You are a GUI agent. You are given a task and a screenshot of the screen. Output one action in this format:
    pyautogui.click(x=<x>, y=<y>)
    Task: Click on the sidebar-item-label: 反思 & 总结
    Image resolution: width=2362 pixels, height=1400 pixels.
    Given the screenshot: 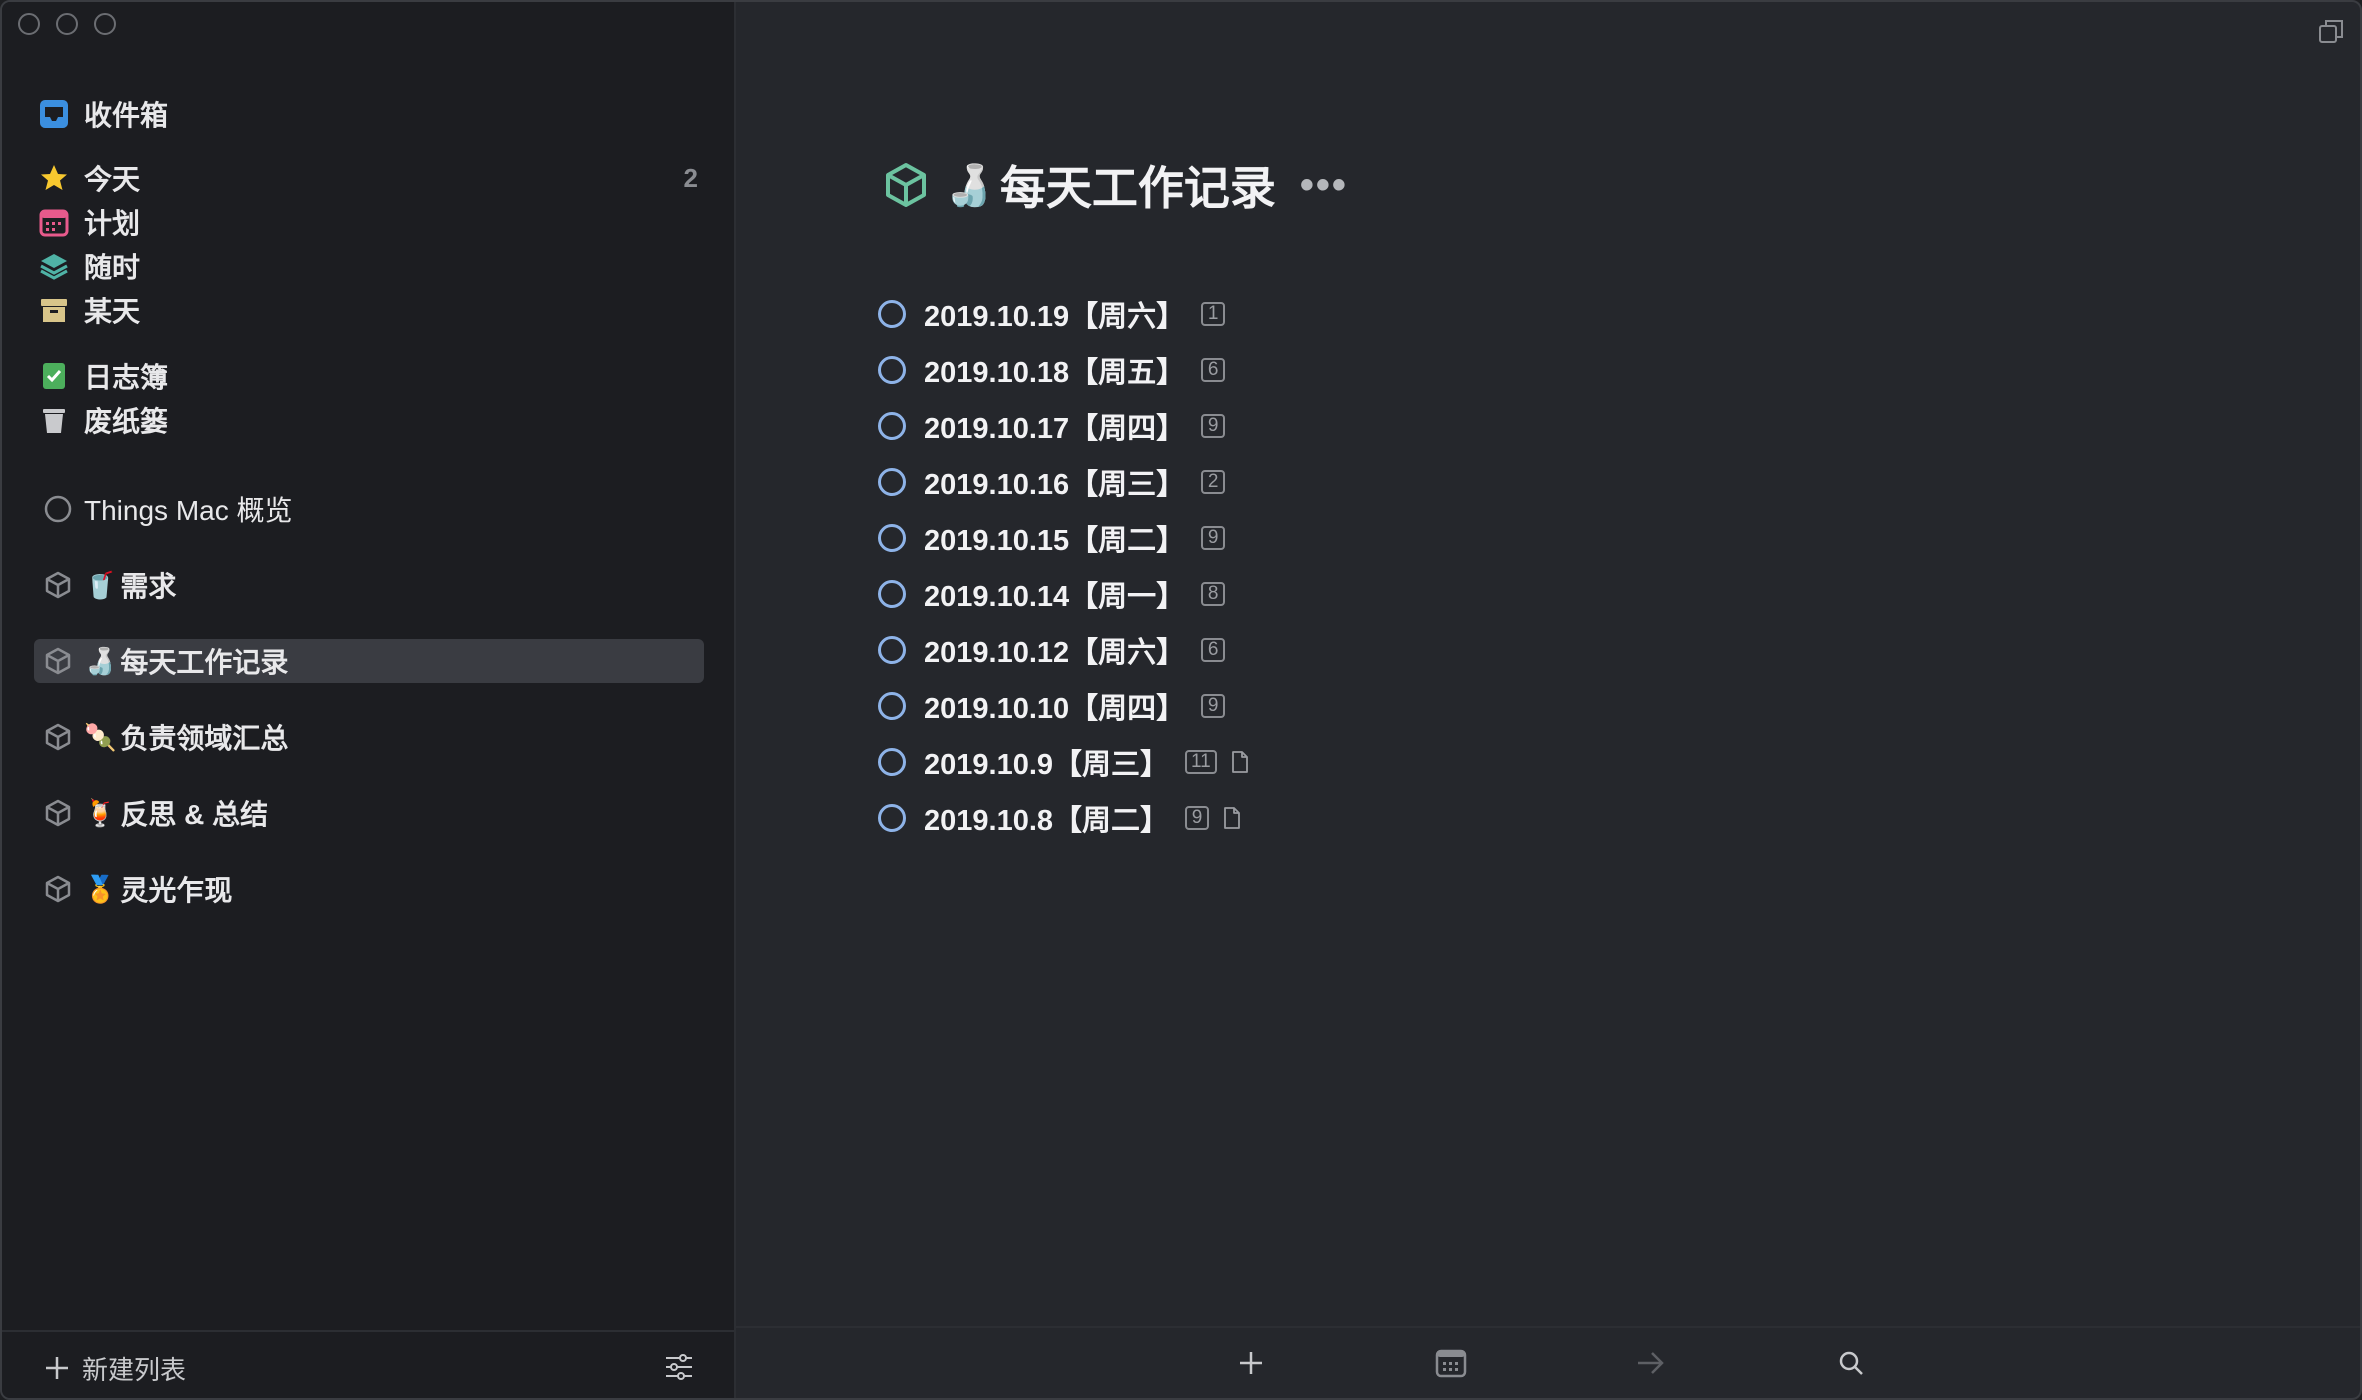 What is the action you would take?
    pyautogui.click(x=194, y=814)
    